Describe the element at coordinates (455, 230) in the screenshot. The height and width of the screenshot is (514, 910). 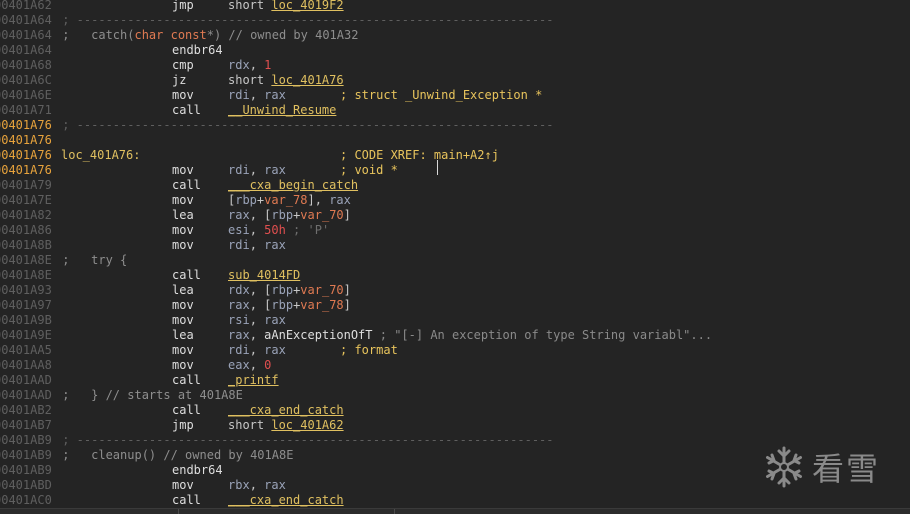
I see `code-line: 00401A86 mov esi, 50h ; 'P'` at that location.